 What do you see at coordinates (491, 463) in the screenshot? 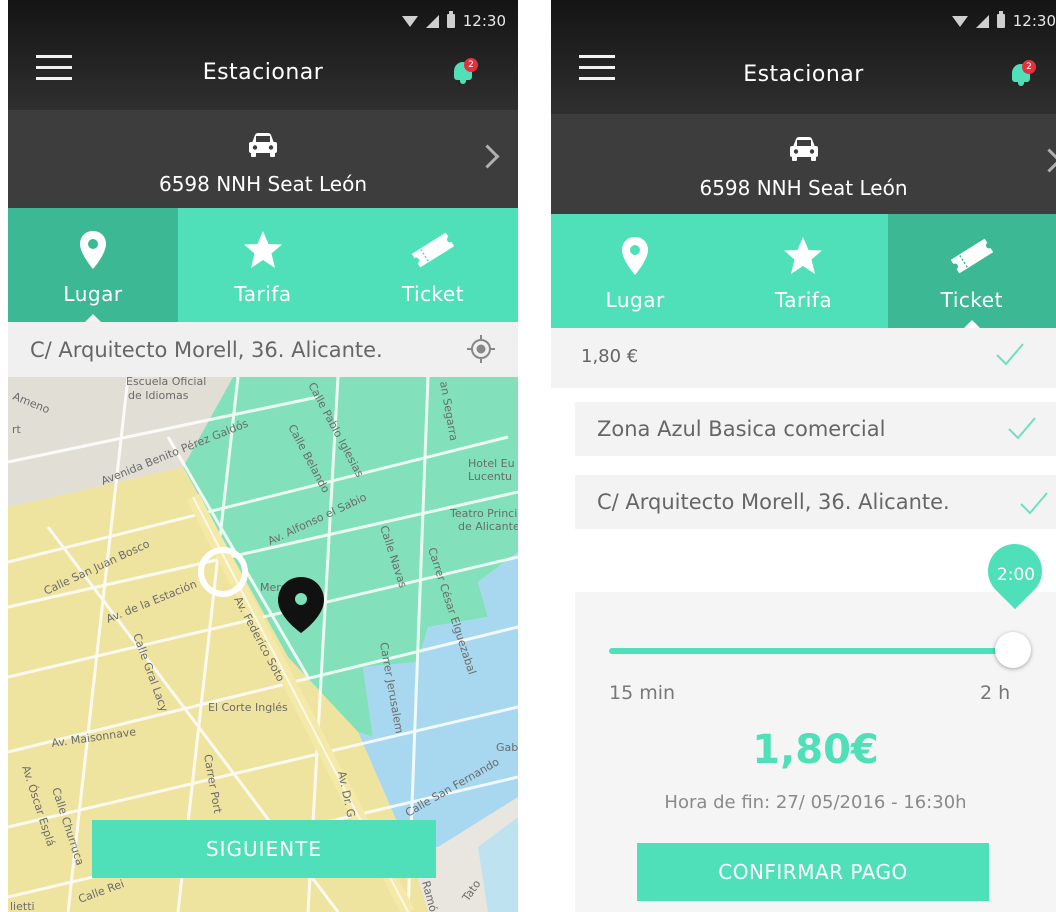
I see `map-label: Hotel Eu` at bounding box center [491, 463].